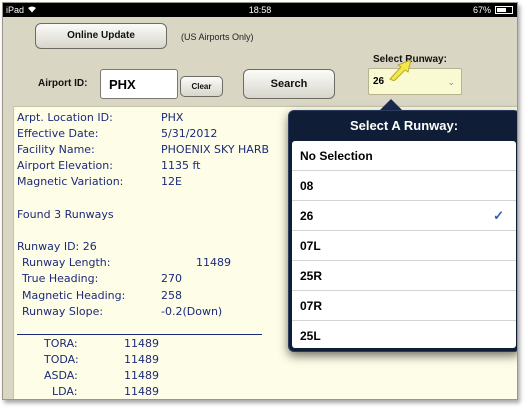  I want to click on checkmark-icon: ✓, so click(498, 215).